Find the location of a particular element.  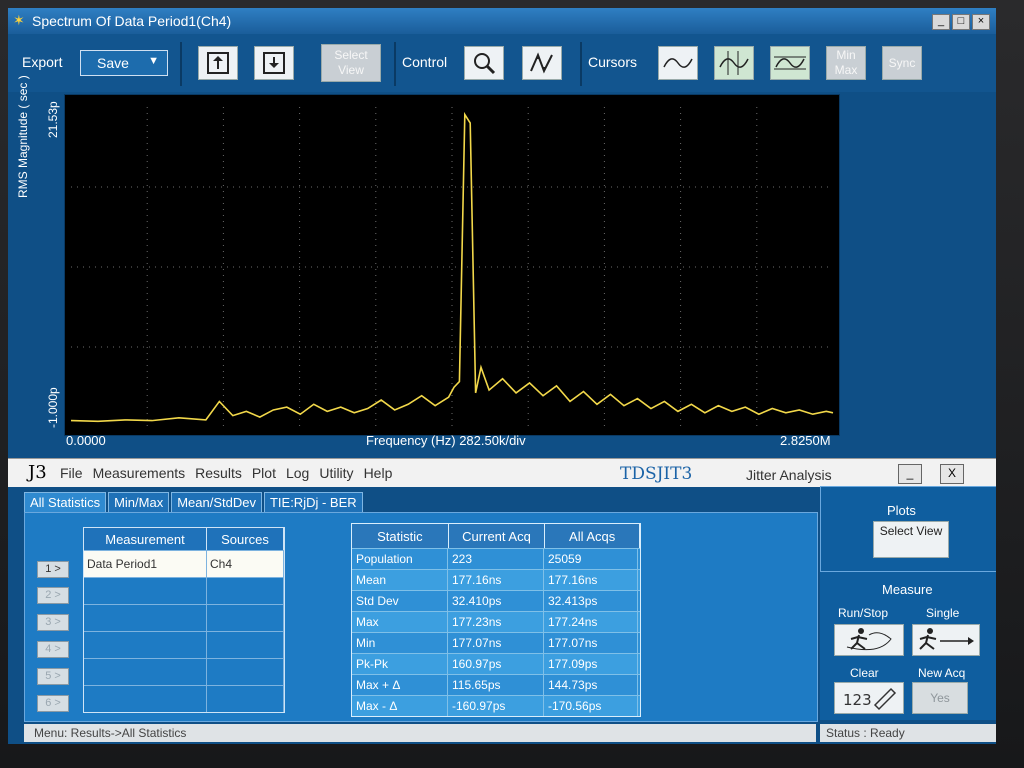

statistic-name-cell: Max is located at coordinates (400, 622).